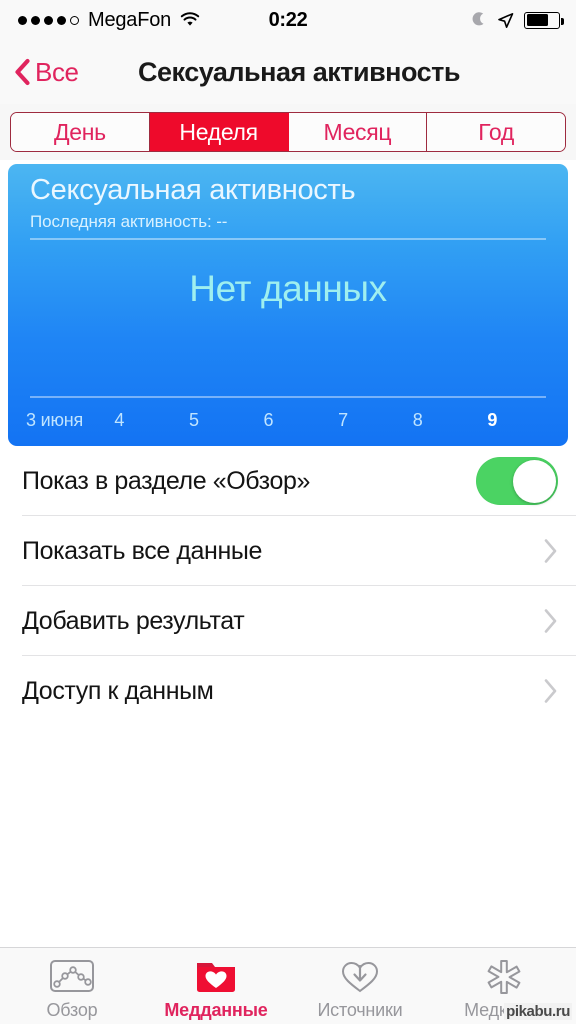 The image size is (576, 1024). I want to click on segment-month: Месяц, so click(358, 132).